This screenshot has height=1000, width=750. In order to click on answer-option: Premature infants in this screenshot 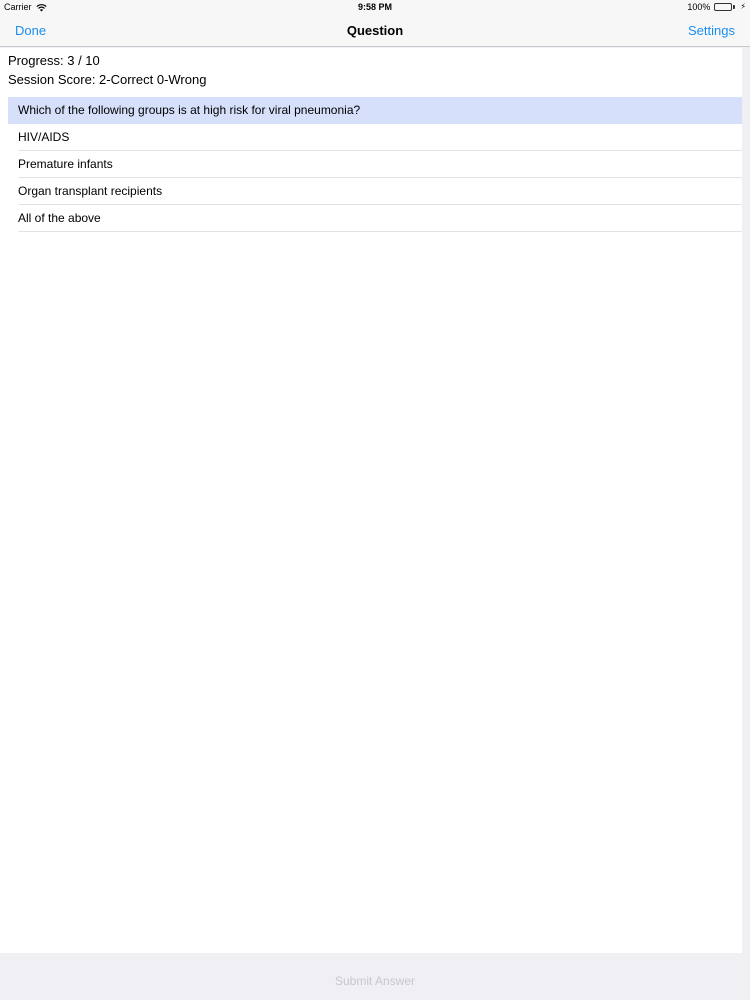, I will do `click(375, 164)`.